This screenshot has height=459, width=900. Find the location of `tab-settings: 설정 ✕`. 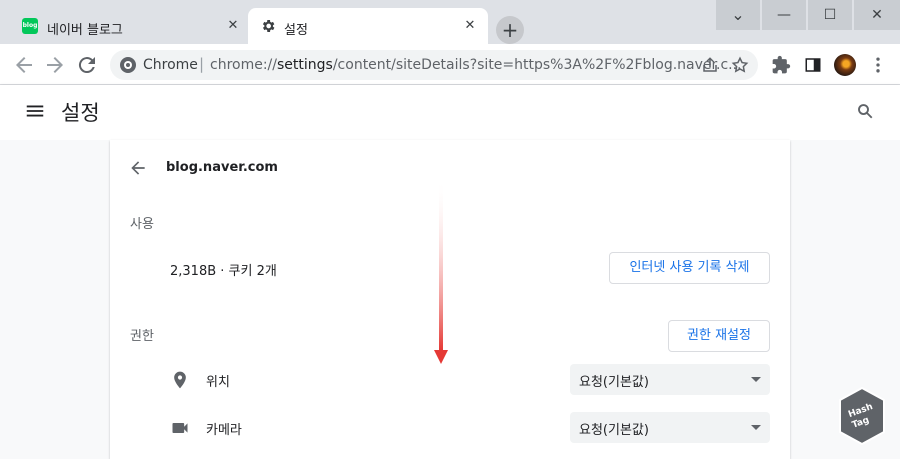

tab-settings: 설정 ✕ is located at coordinates (368, 26).